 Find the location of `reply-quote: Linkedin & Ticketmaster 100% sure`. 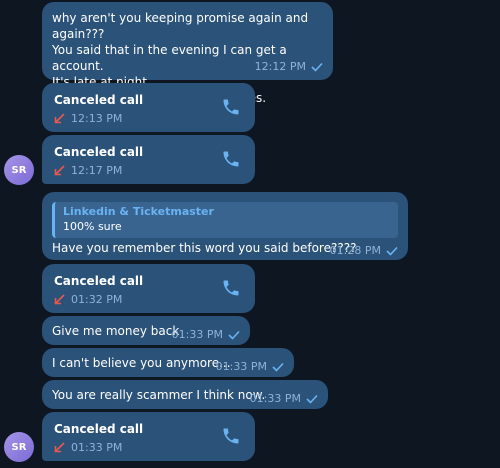

reply-quote: Linkedin & Ticketmaster 100% sure is located at coordinates (225, 220).